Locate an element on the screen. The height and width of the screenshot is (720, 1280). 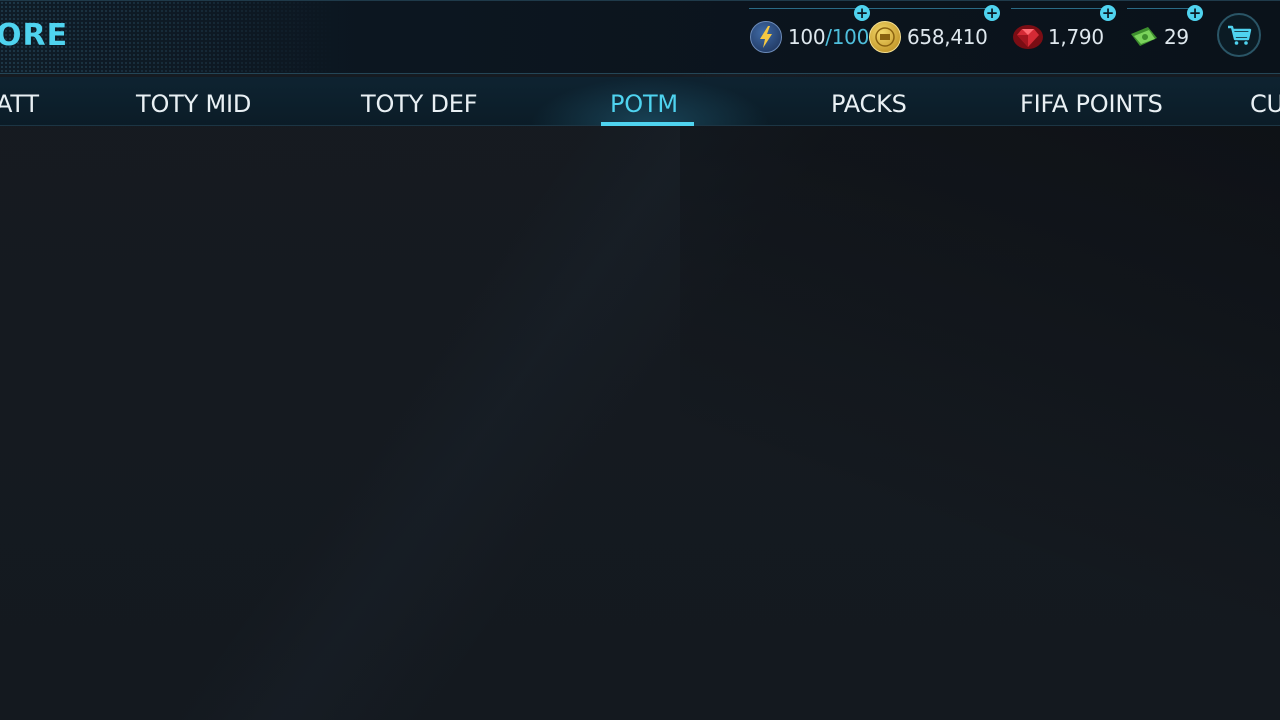
tab-packs: PACKS is located at coordinates (869, 101).